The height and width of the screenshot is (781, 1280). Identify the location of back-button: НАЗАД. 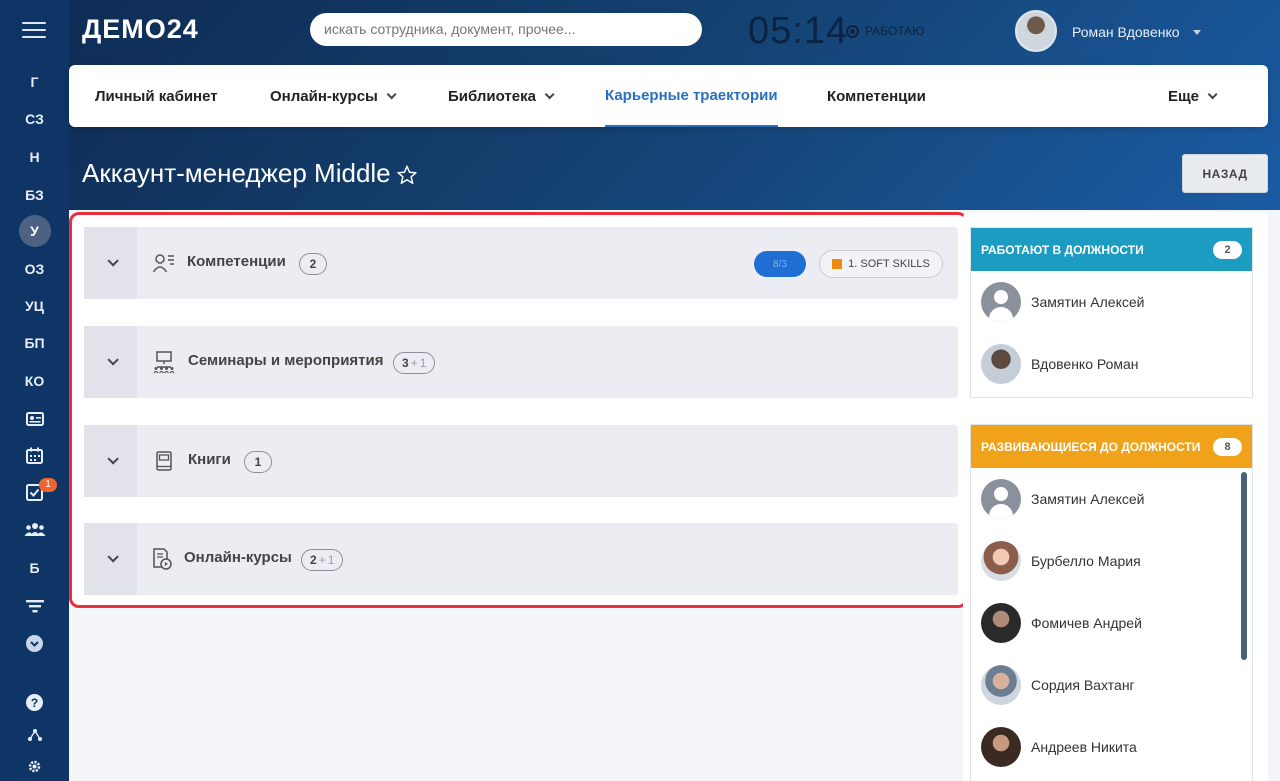
(1225, 173).